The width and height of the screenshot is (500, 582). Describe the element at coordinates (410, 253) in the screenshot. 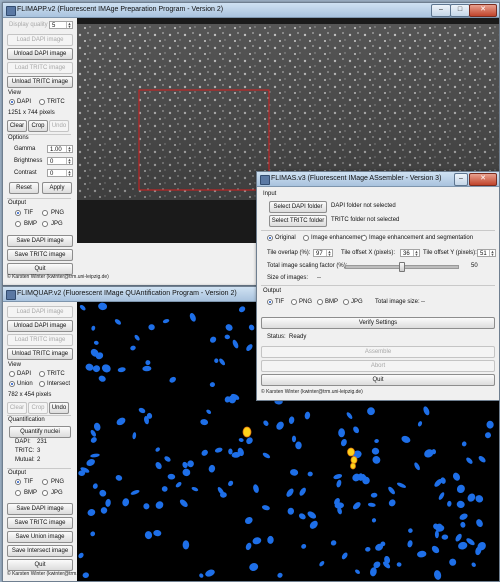

I see `tile-offset-x-spinner: 36 ▲ ▼` at that location.